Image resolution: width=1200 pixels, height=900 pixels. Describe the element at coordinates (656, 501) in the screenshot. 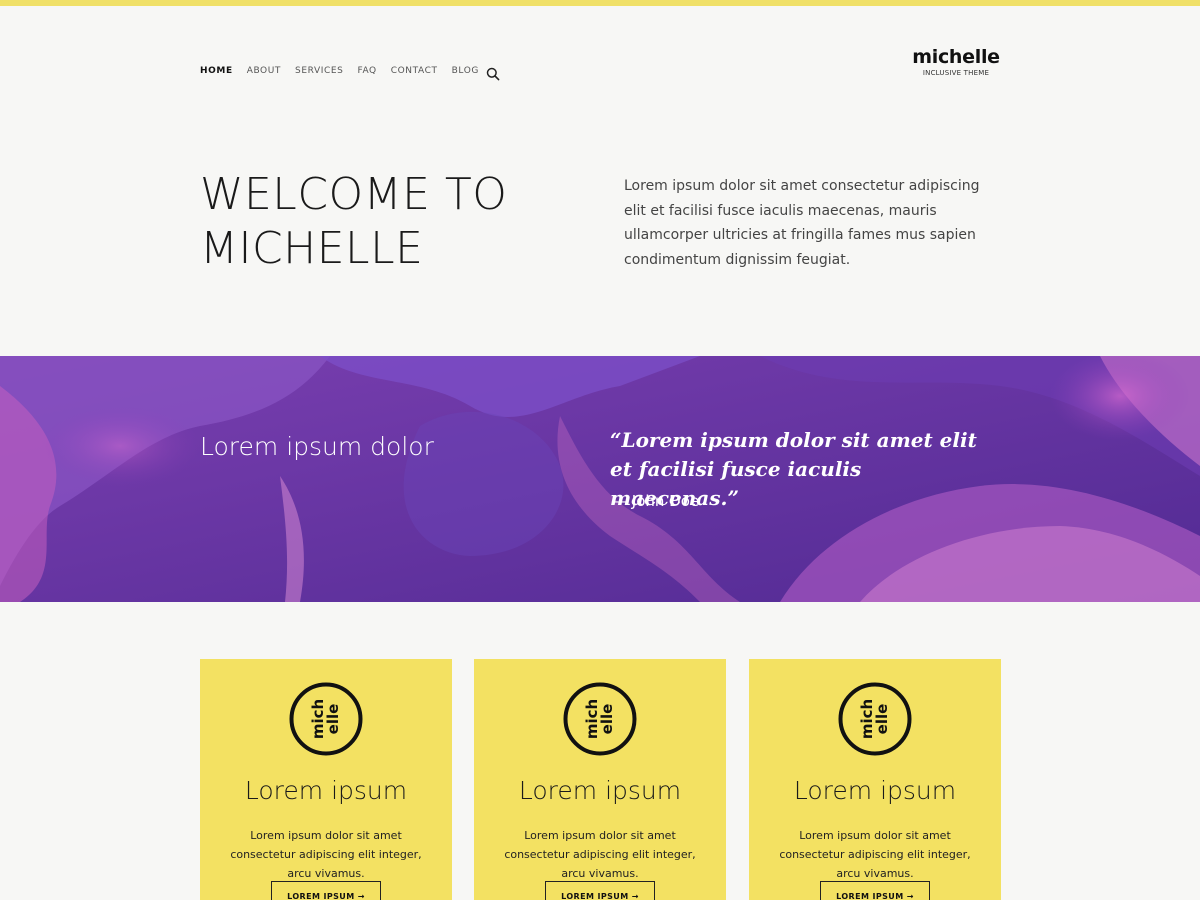

I see `testimonial-author: — John Doe` at that location.